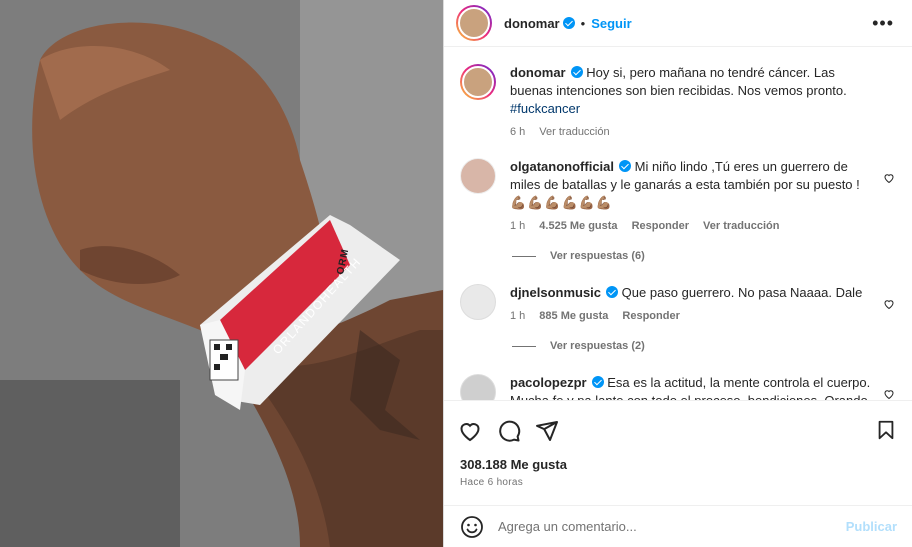  I want to click on view-replies-label: Ver respuestas (6), so click(597, 256).